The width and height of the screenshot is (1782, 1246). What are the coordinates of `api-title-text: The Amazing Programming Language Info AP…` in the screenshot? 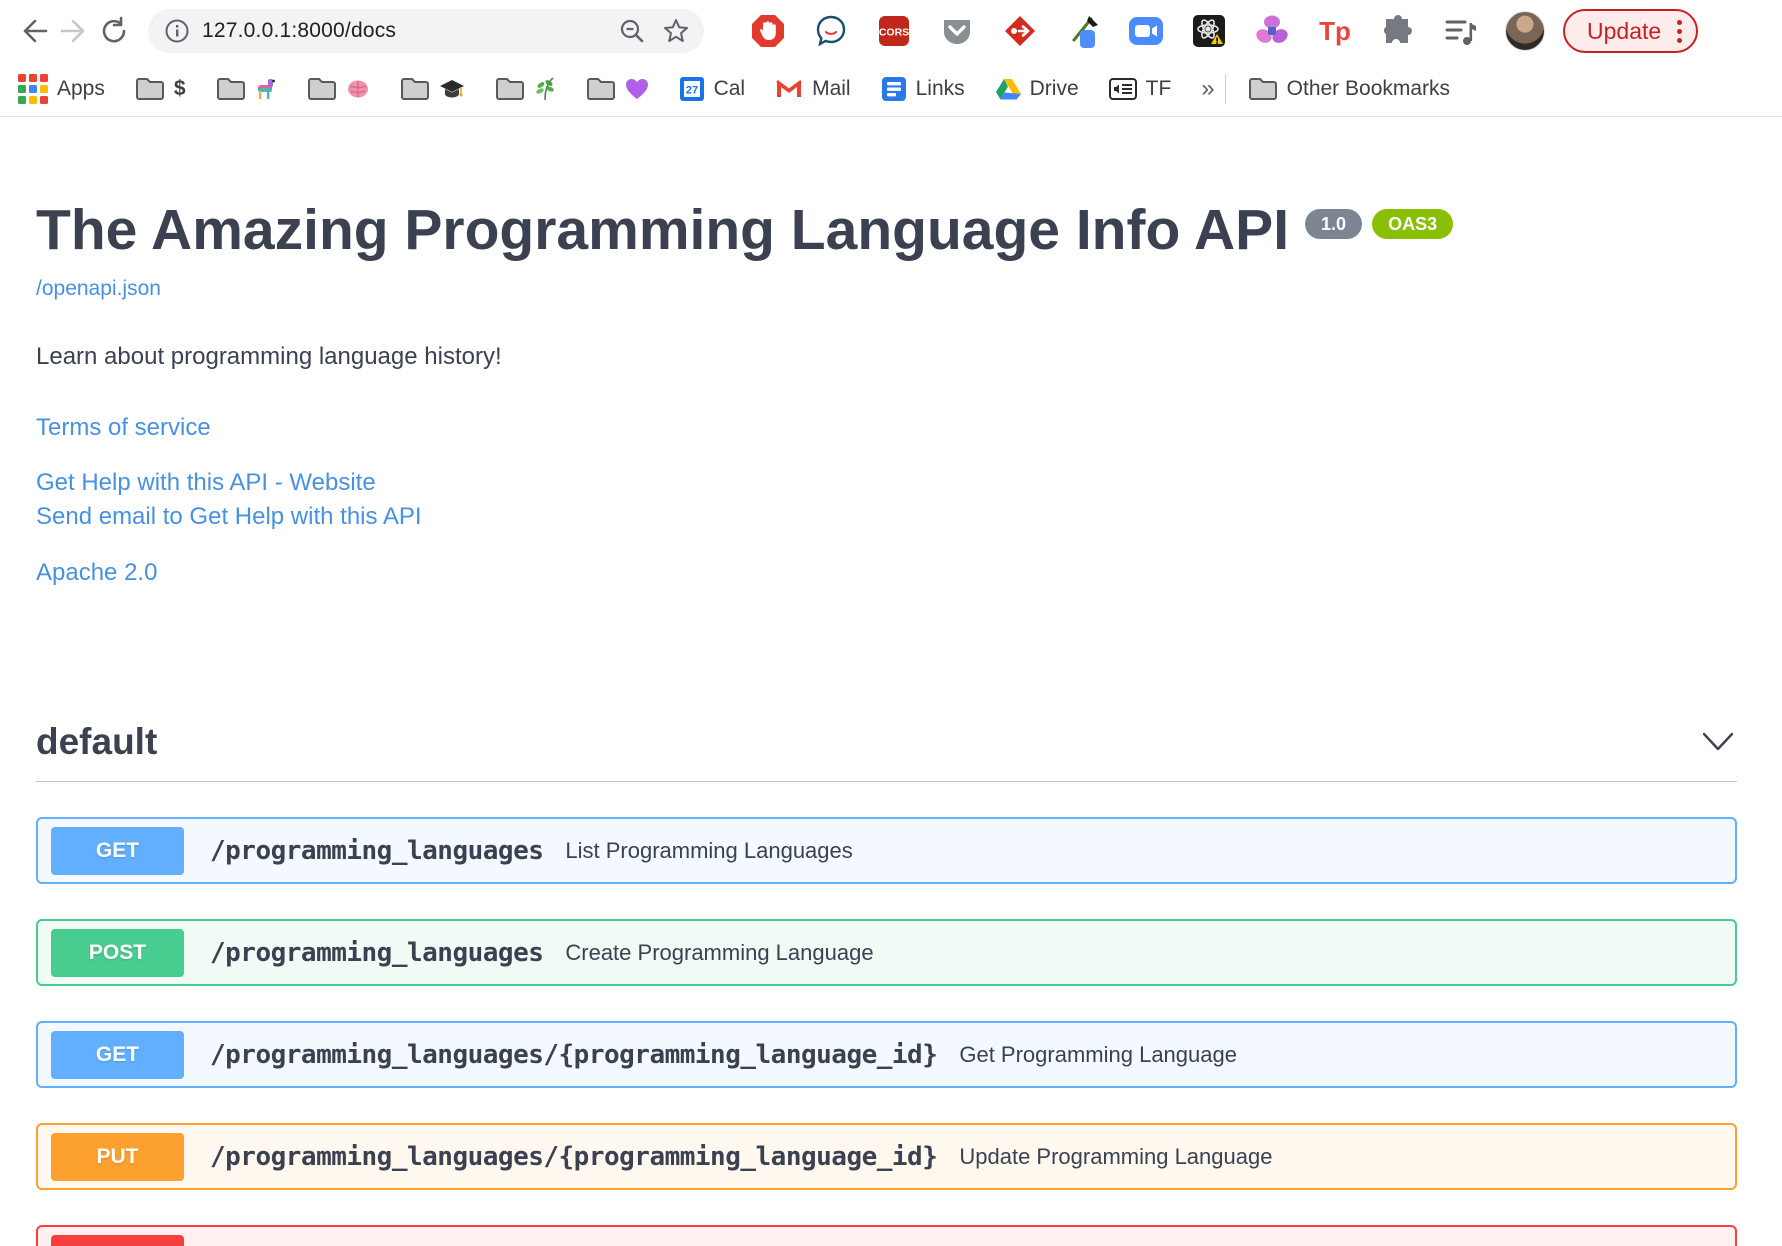 It's located at (663, 230).